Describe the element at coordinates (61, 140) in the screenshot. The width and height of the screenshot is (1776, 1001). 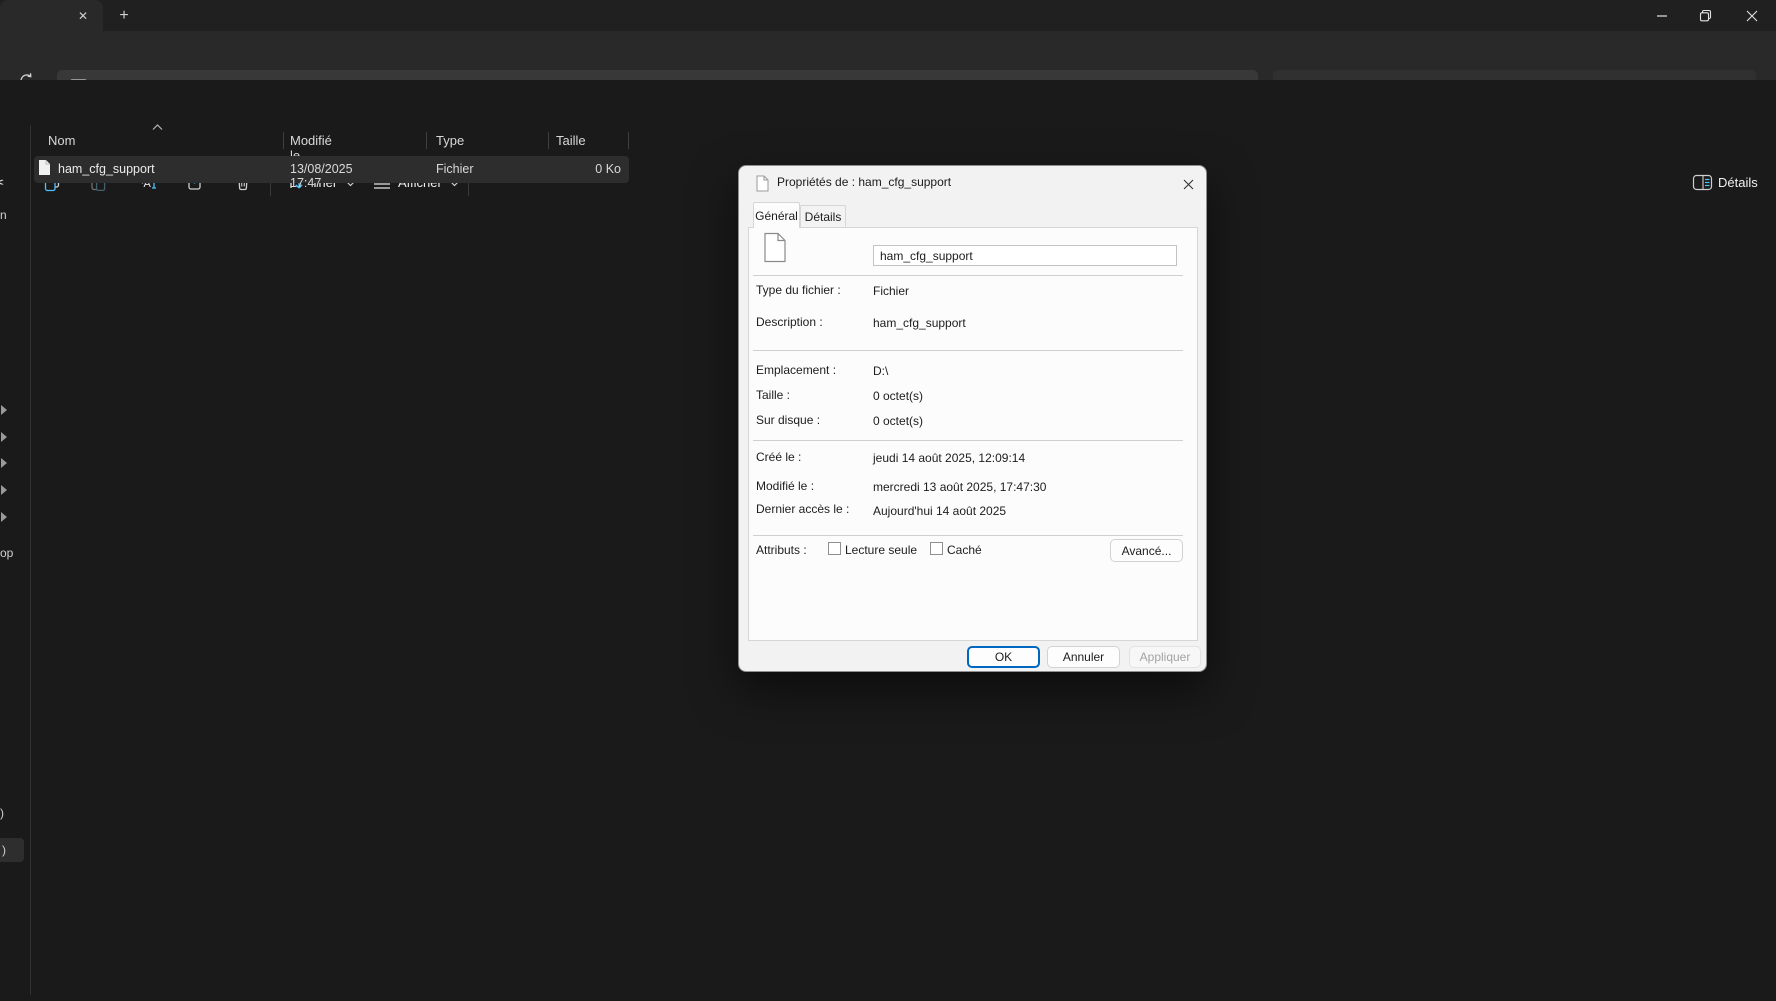
I see `column-header-name: Nom` at that location.